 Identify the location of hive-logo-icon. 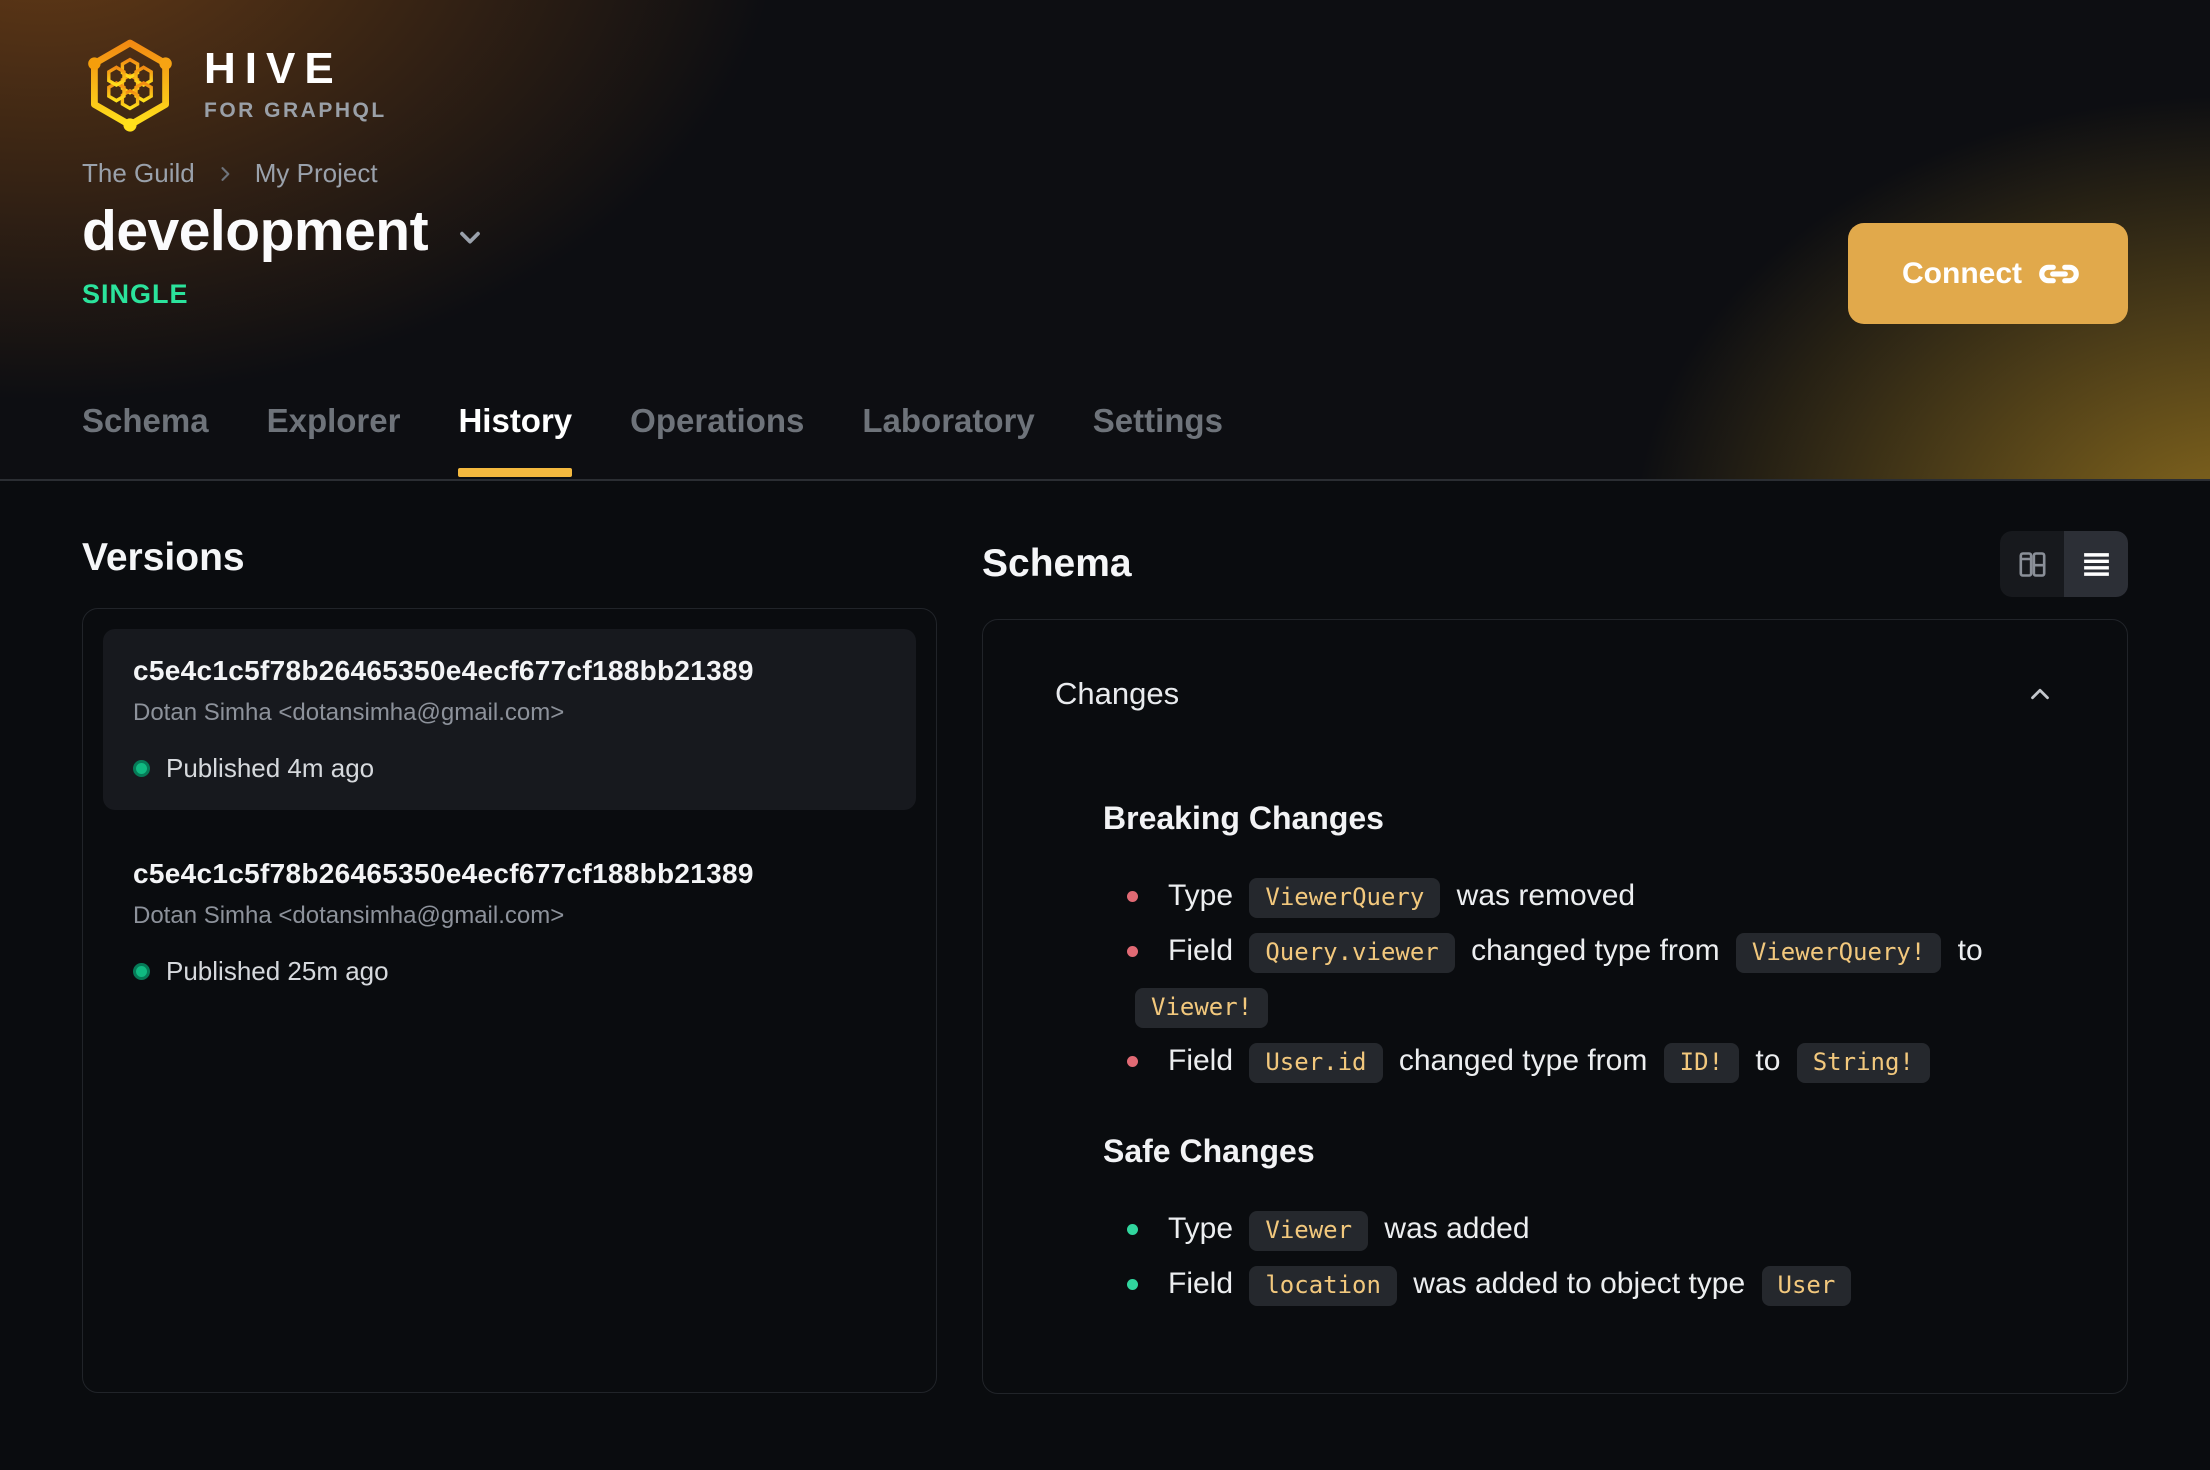
(130, 85).